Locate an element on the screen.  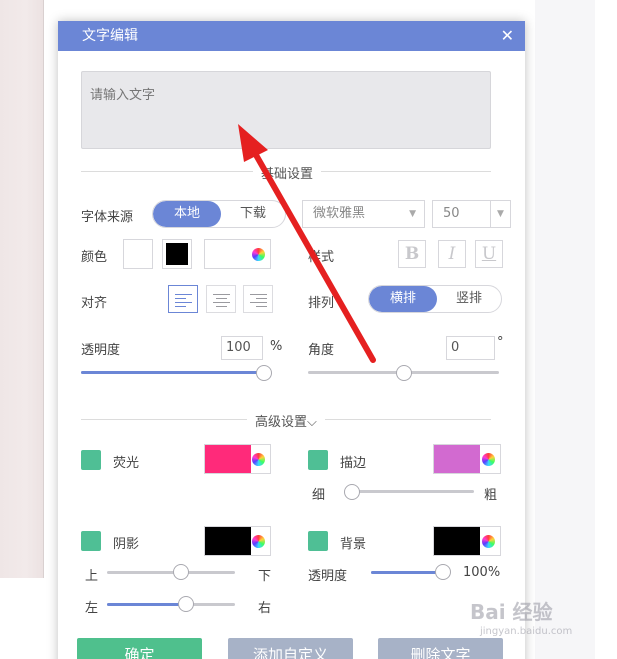
watermark-logo: Bai 经验 is located at coordinates (511, 612).